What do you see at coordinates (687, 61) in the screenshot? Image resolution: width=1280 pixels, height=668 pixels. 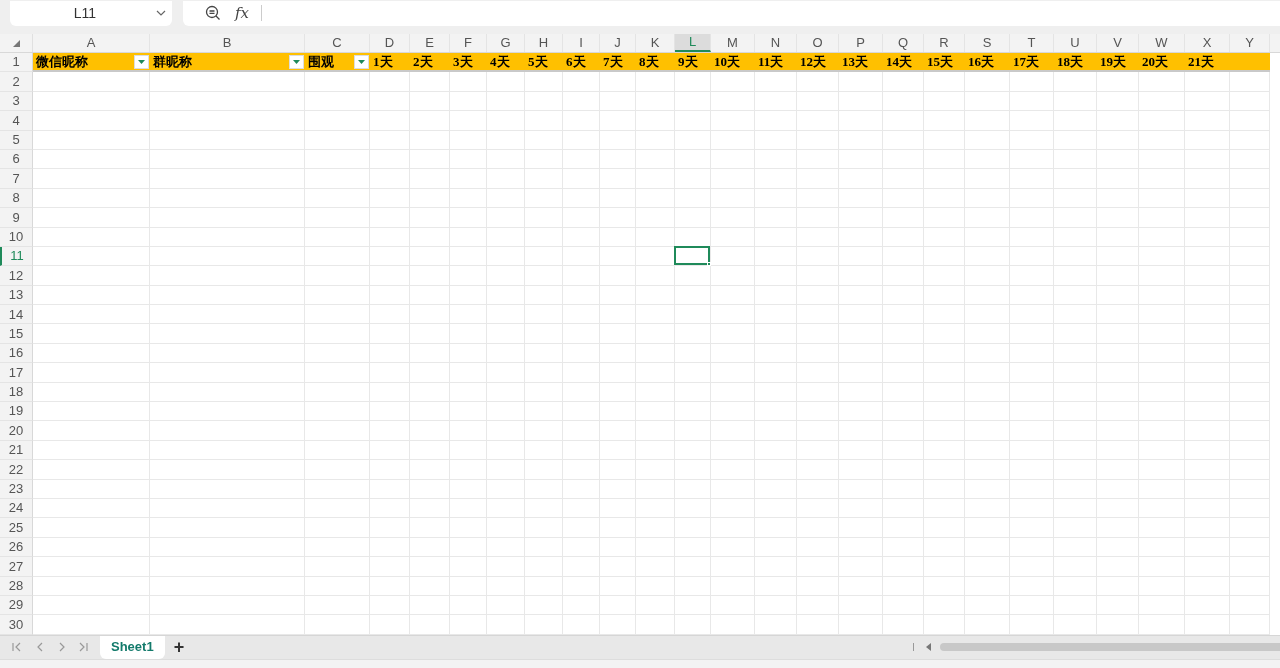 I see `table-header-cell-text: 9天` at bounding box center [687, 61].